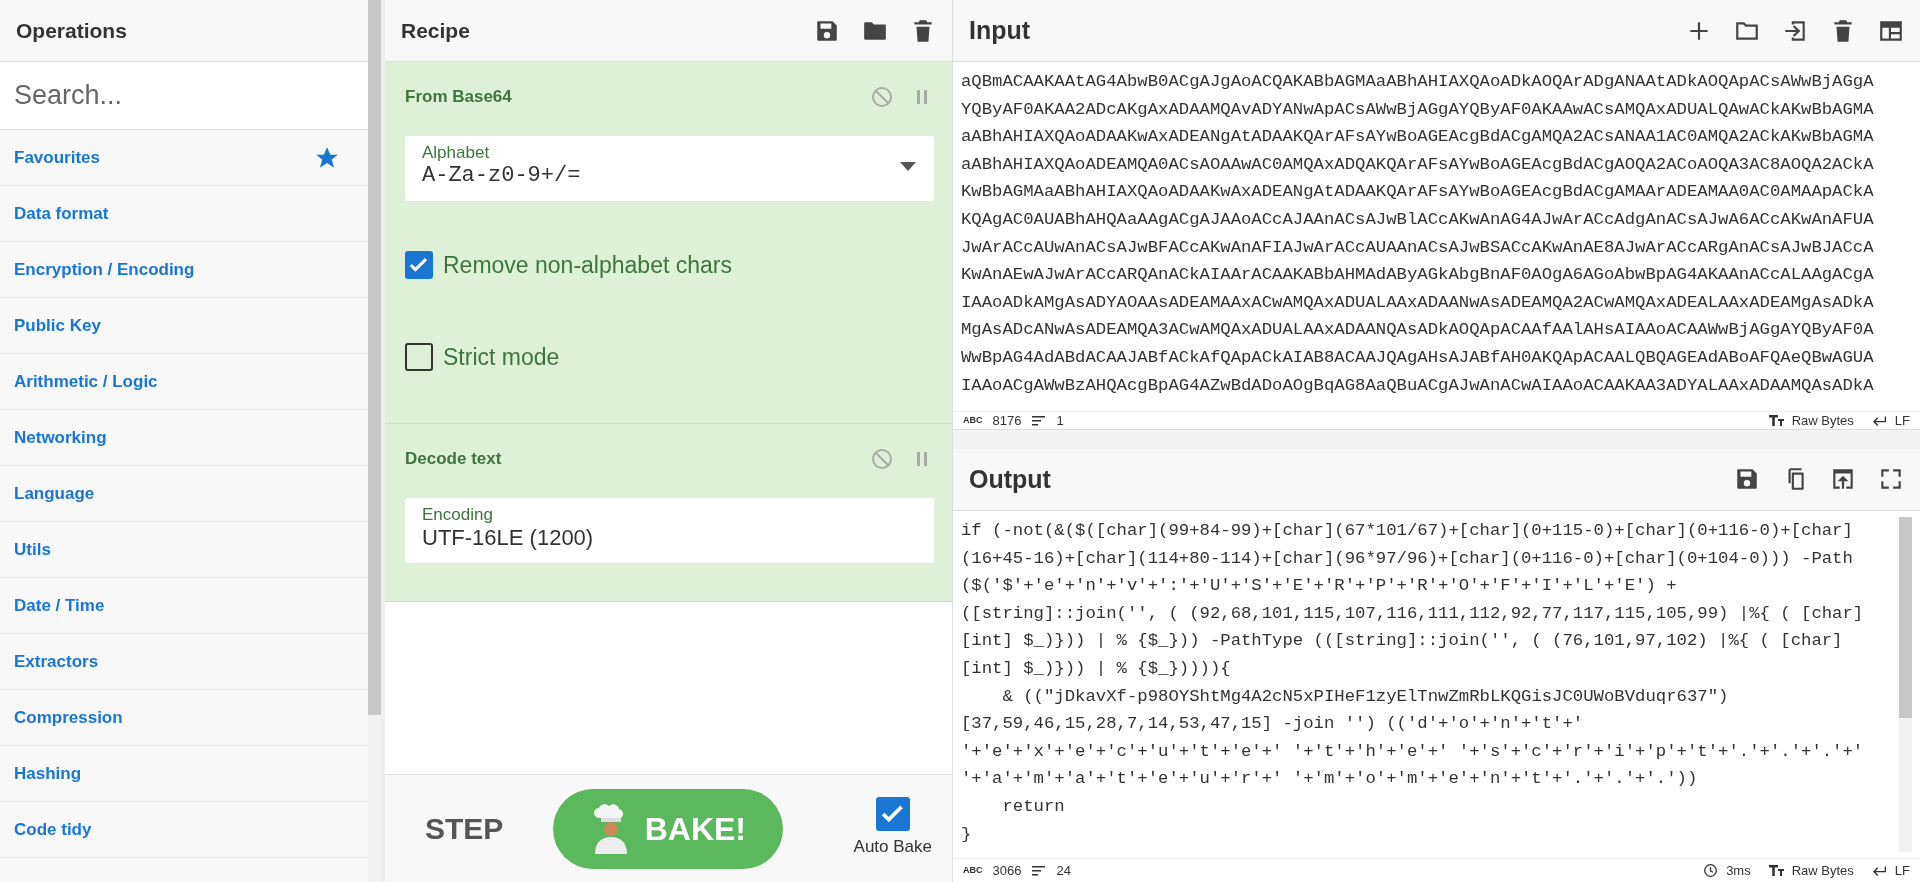 This screenshot has width=1920, height=882. I want to click on line-count: 24, so click(1063, 870).